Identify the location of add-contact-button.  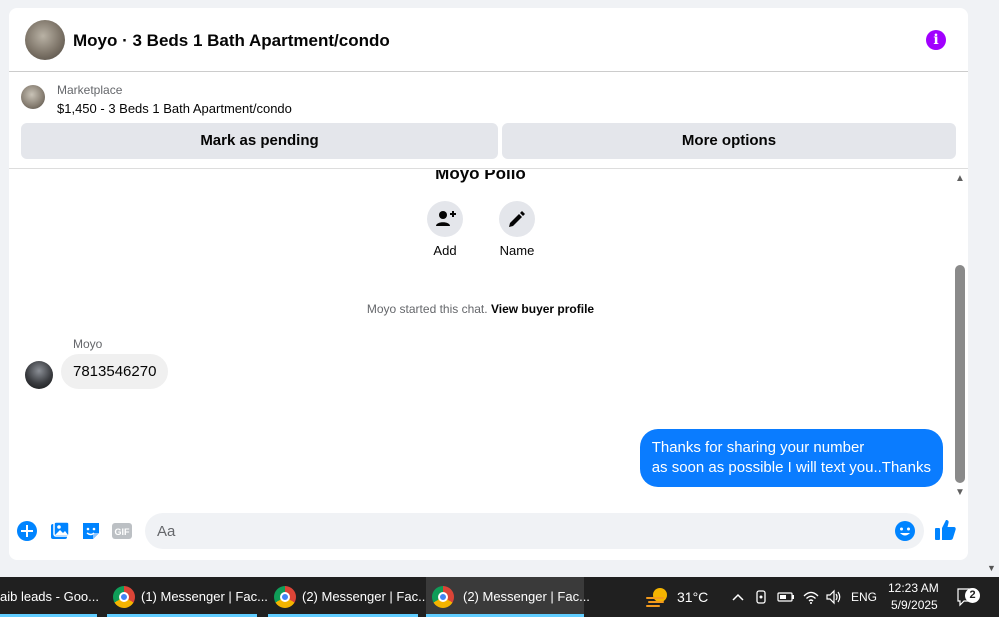
(445, 219).